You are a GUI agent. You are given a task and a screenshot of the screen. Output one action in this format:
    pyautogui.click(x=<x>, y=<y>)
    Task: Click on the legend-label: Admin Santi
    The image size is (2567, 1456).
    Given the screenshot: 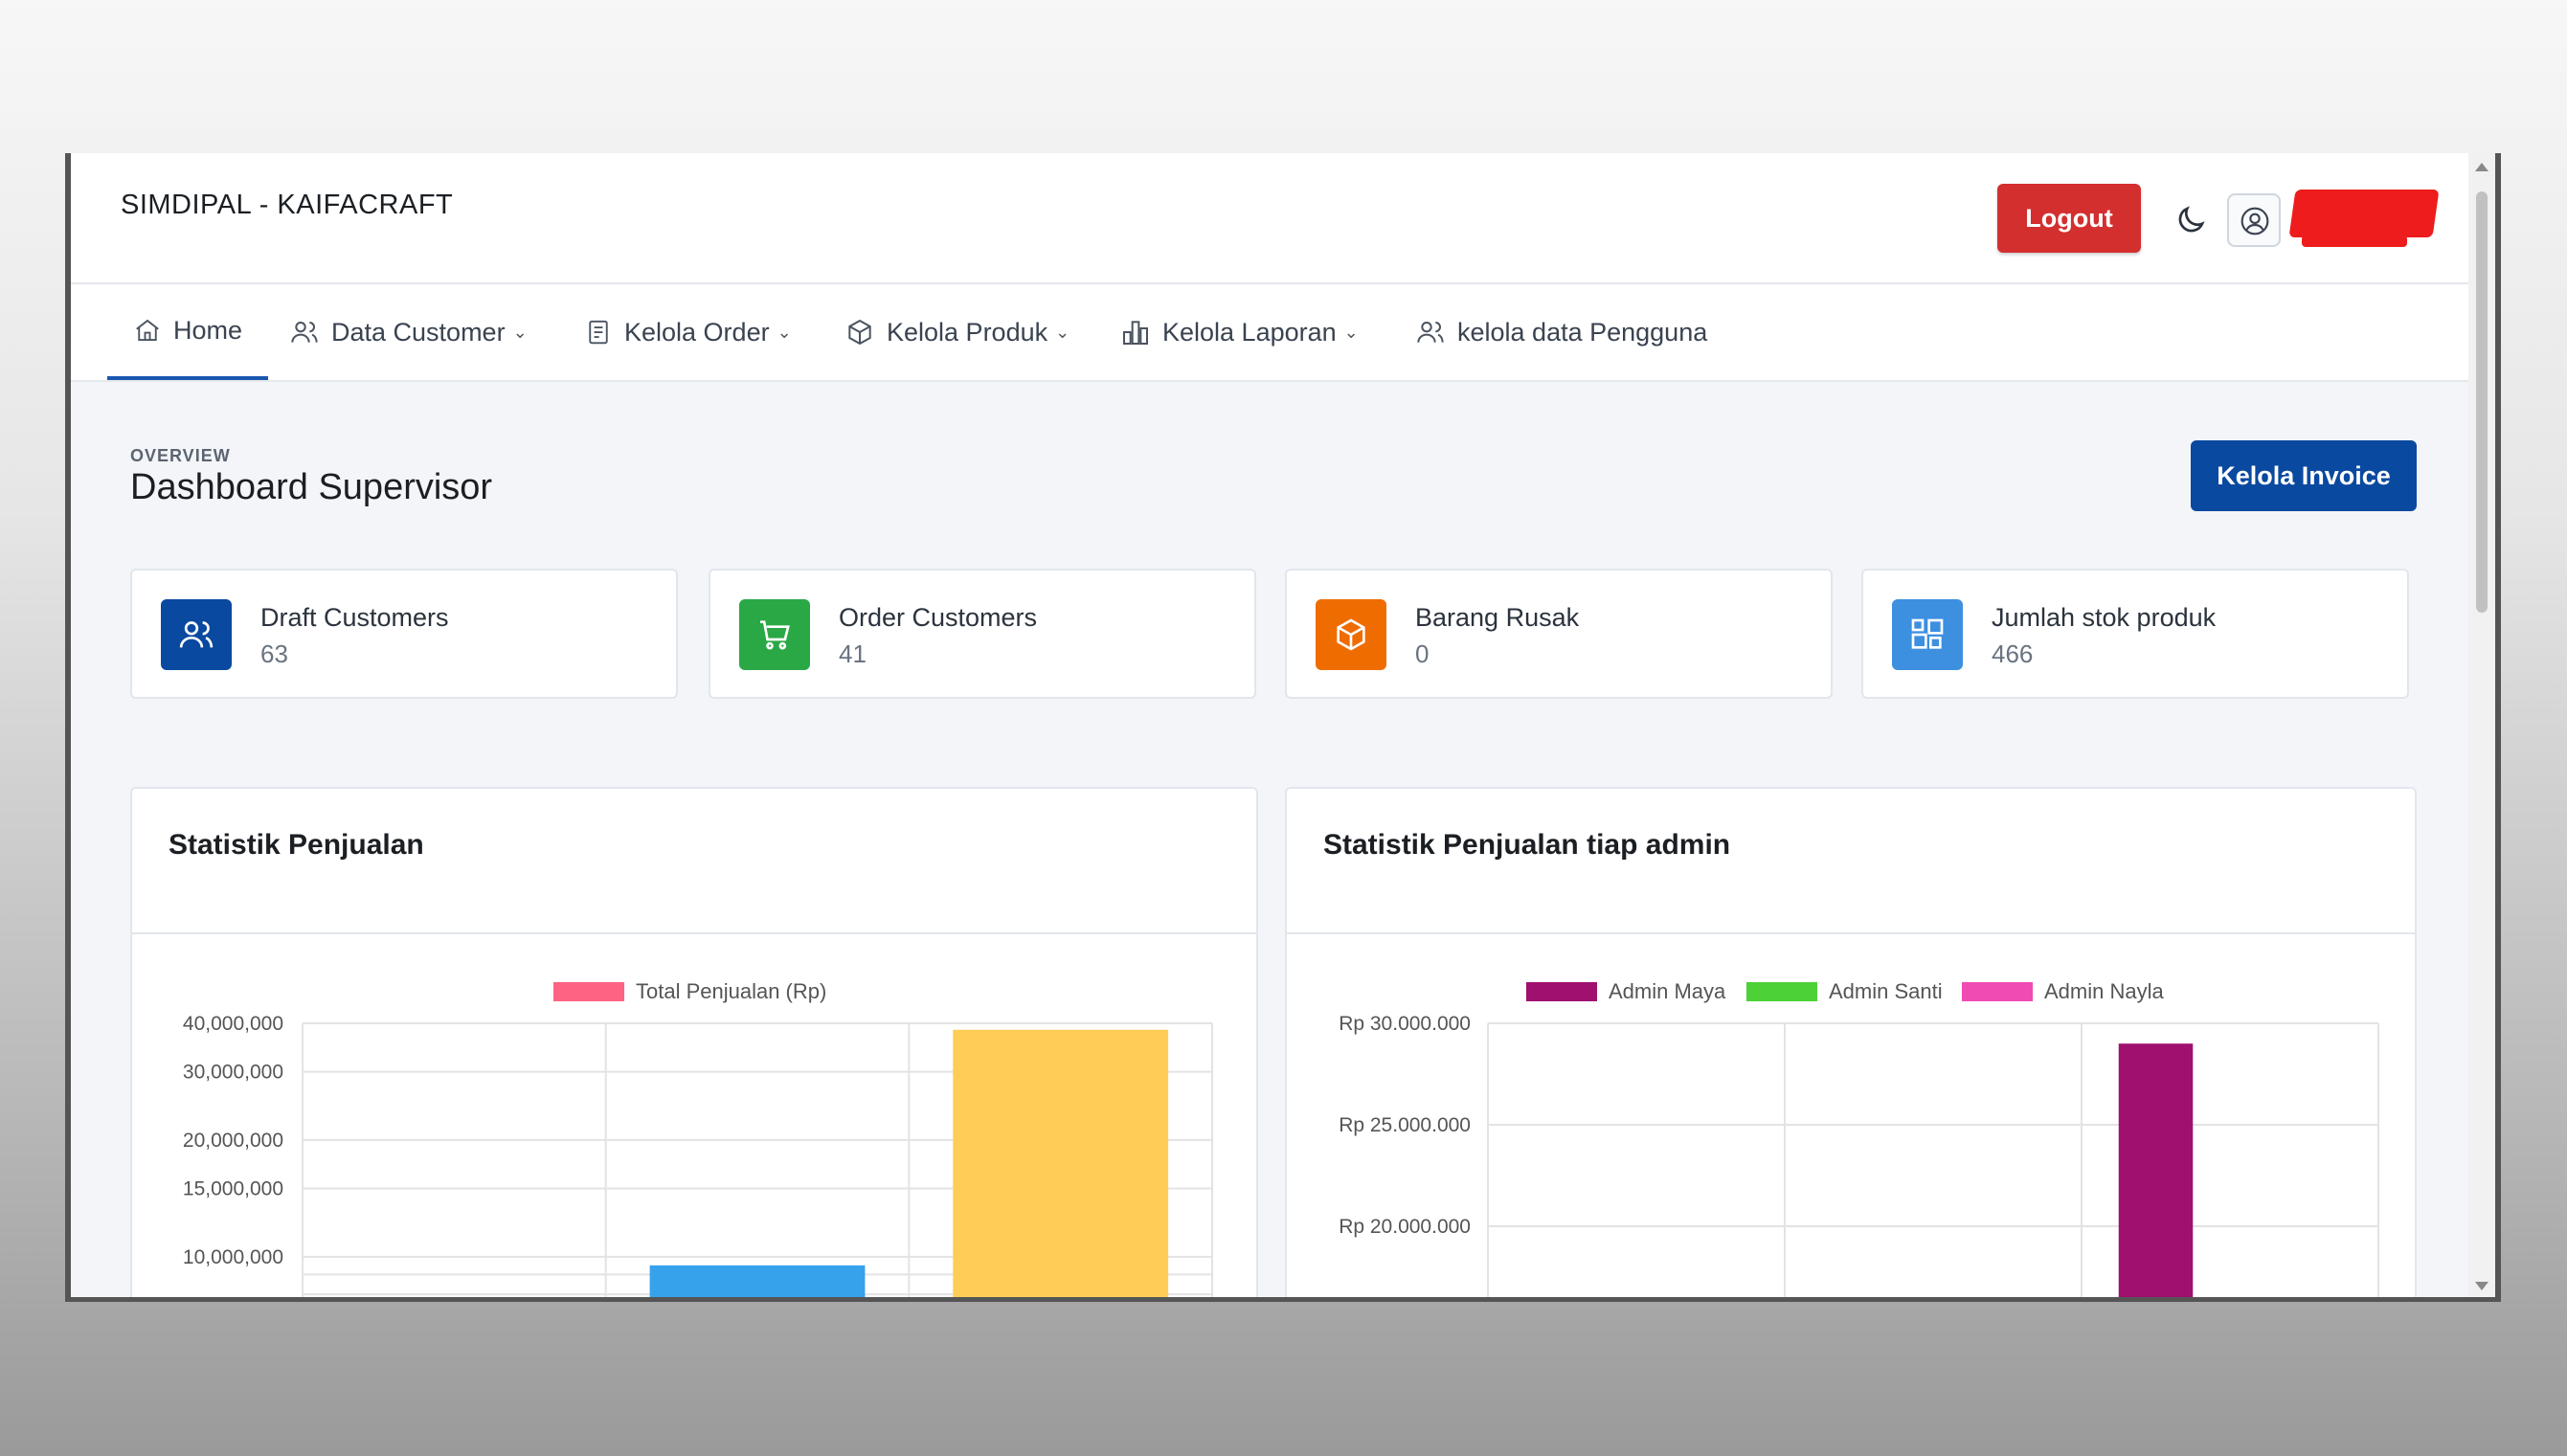 What is the action you would take?
    pyautogui.click(x=1886, y=991)
    